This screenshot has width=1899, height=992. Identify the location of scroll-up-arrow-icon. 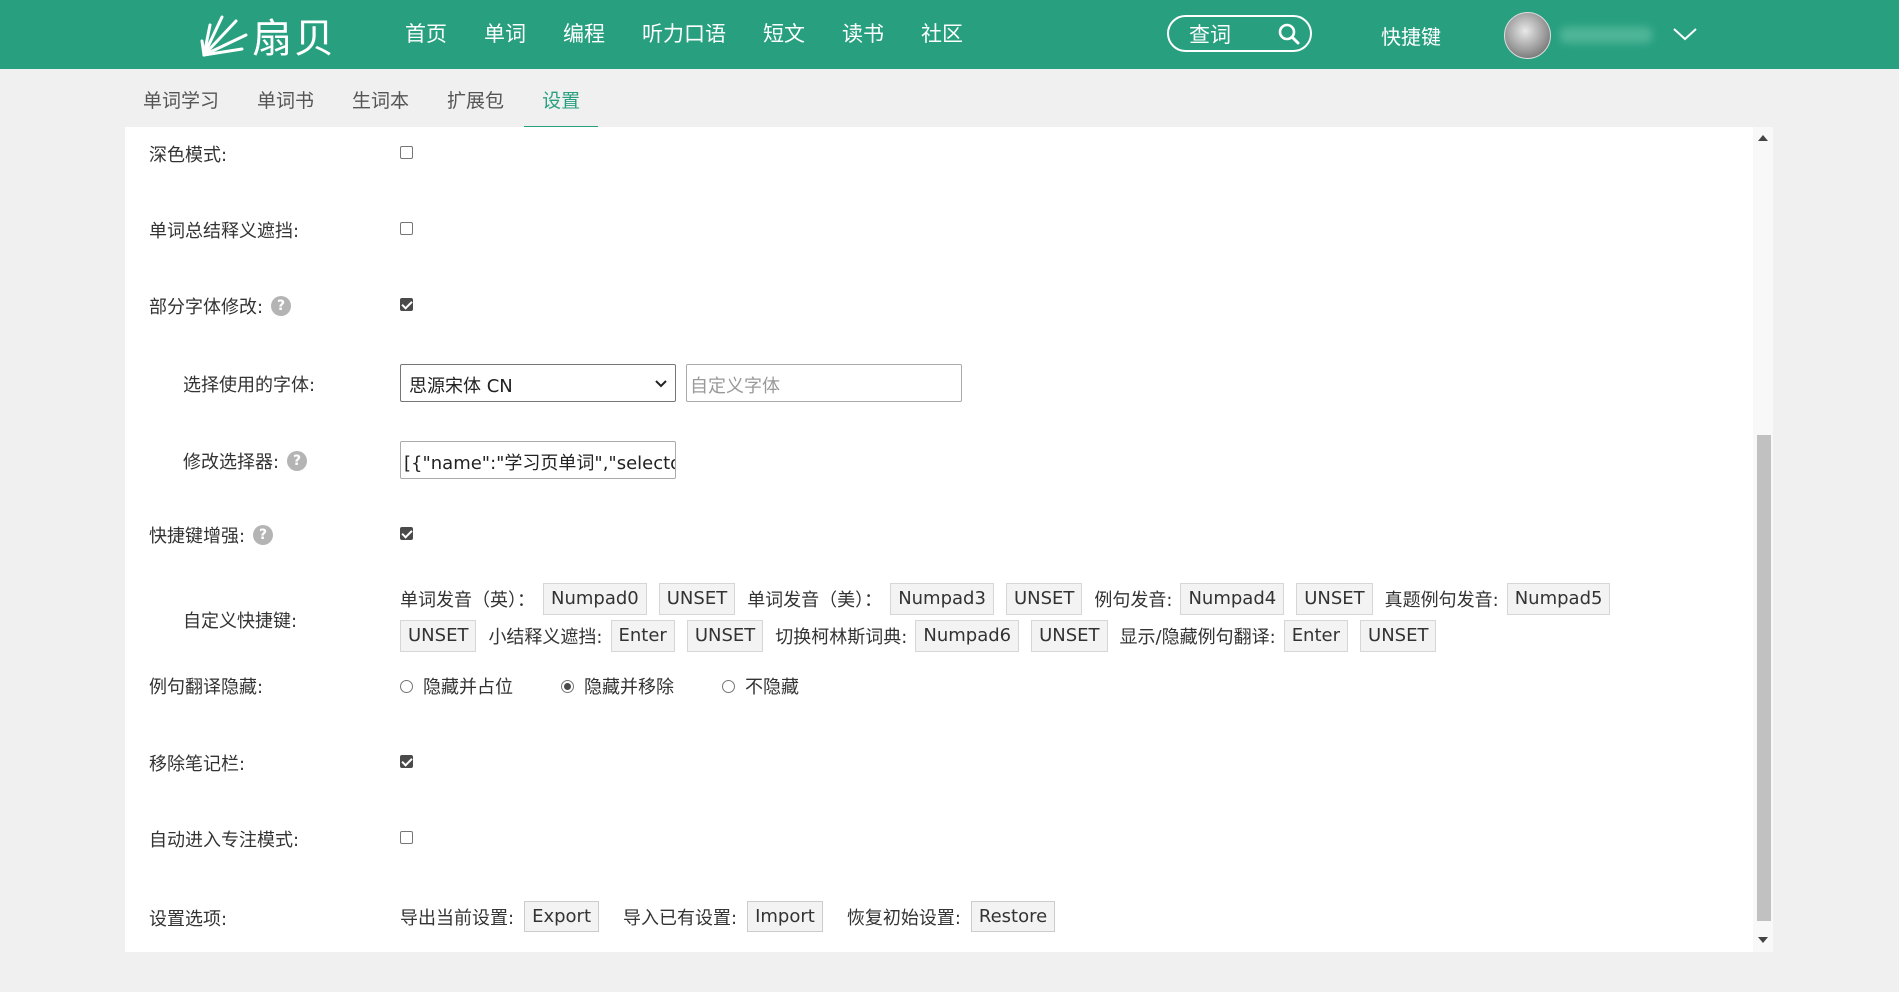
(1763, 138).